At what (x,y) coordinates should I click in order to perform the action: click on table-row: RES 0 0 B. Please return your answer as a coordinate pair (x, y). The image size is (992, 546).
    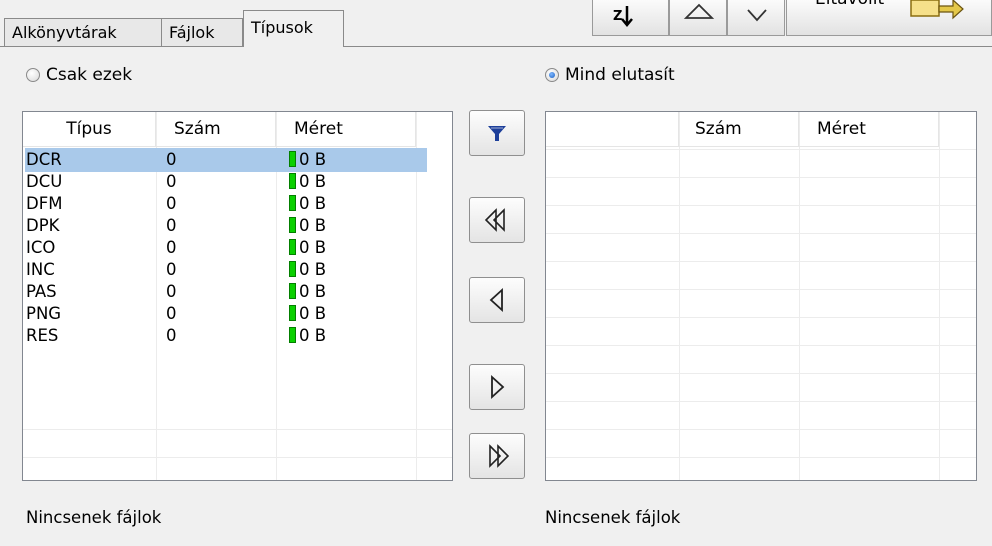
    Looking at the image, I should click on (237, 336).